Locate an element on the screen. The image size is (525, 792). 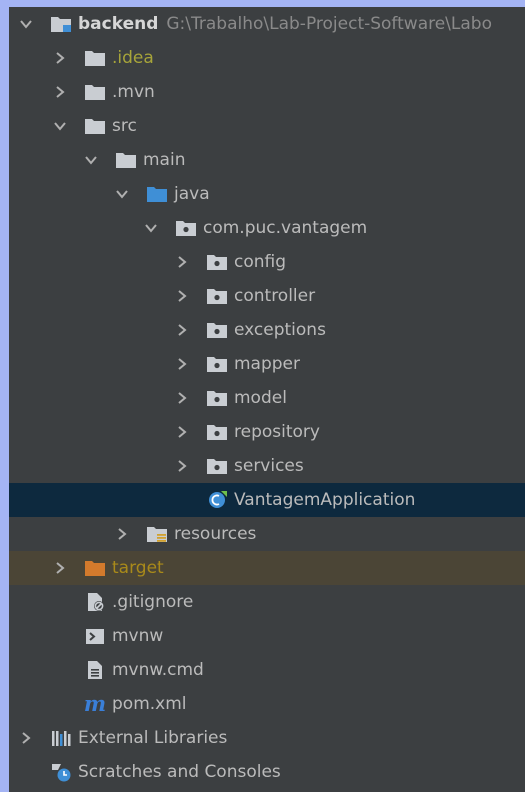
module-icon is located at coordinates (61, 24).